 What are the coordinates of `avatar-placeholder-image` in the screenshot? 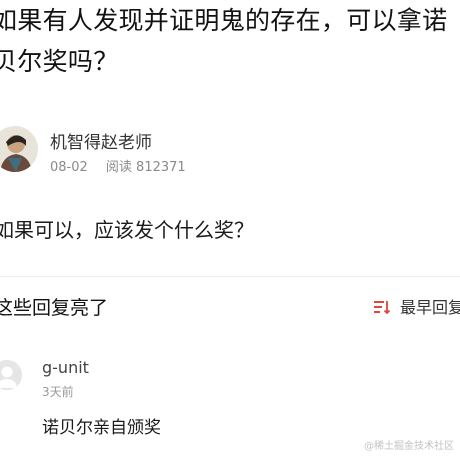 It's located at (11, 375).